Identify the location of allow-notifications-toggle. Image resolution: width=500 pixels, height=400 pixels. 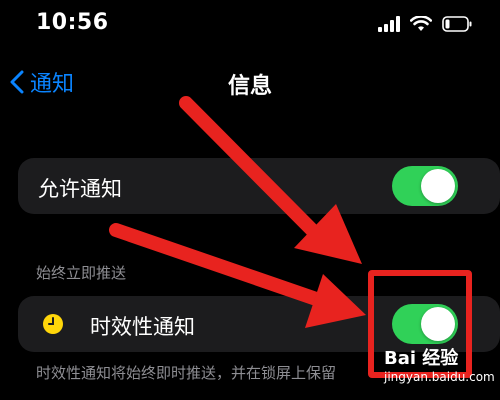
(425, 186).